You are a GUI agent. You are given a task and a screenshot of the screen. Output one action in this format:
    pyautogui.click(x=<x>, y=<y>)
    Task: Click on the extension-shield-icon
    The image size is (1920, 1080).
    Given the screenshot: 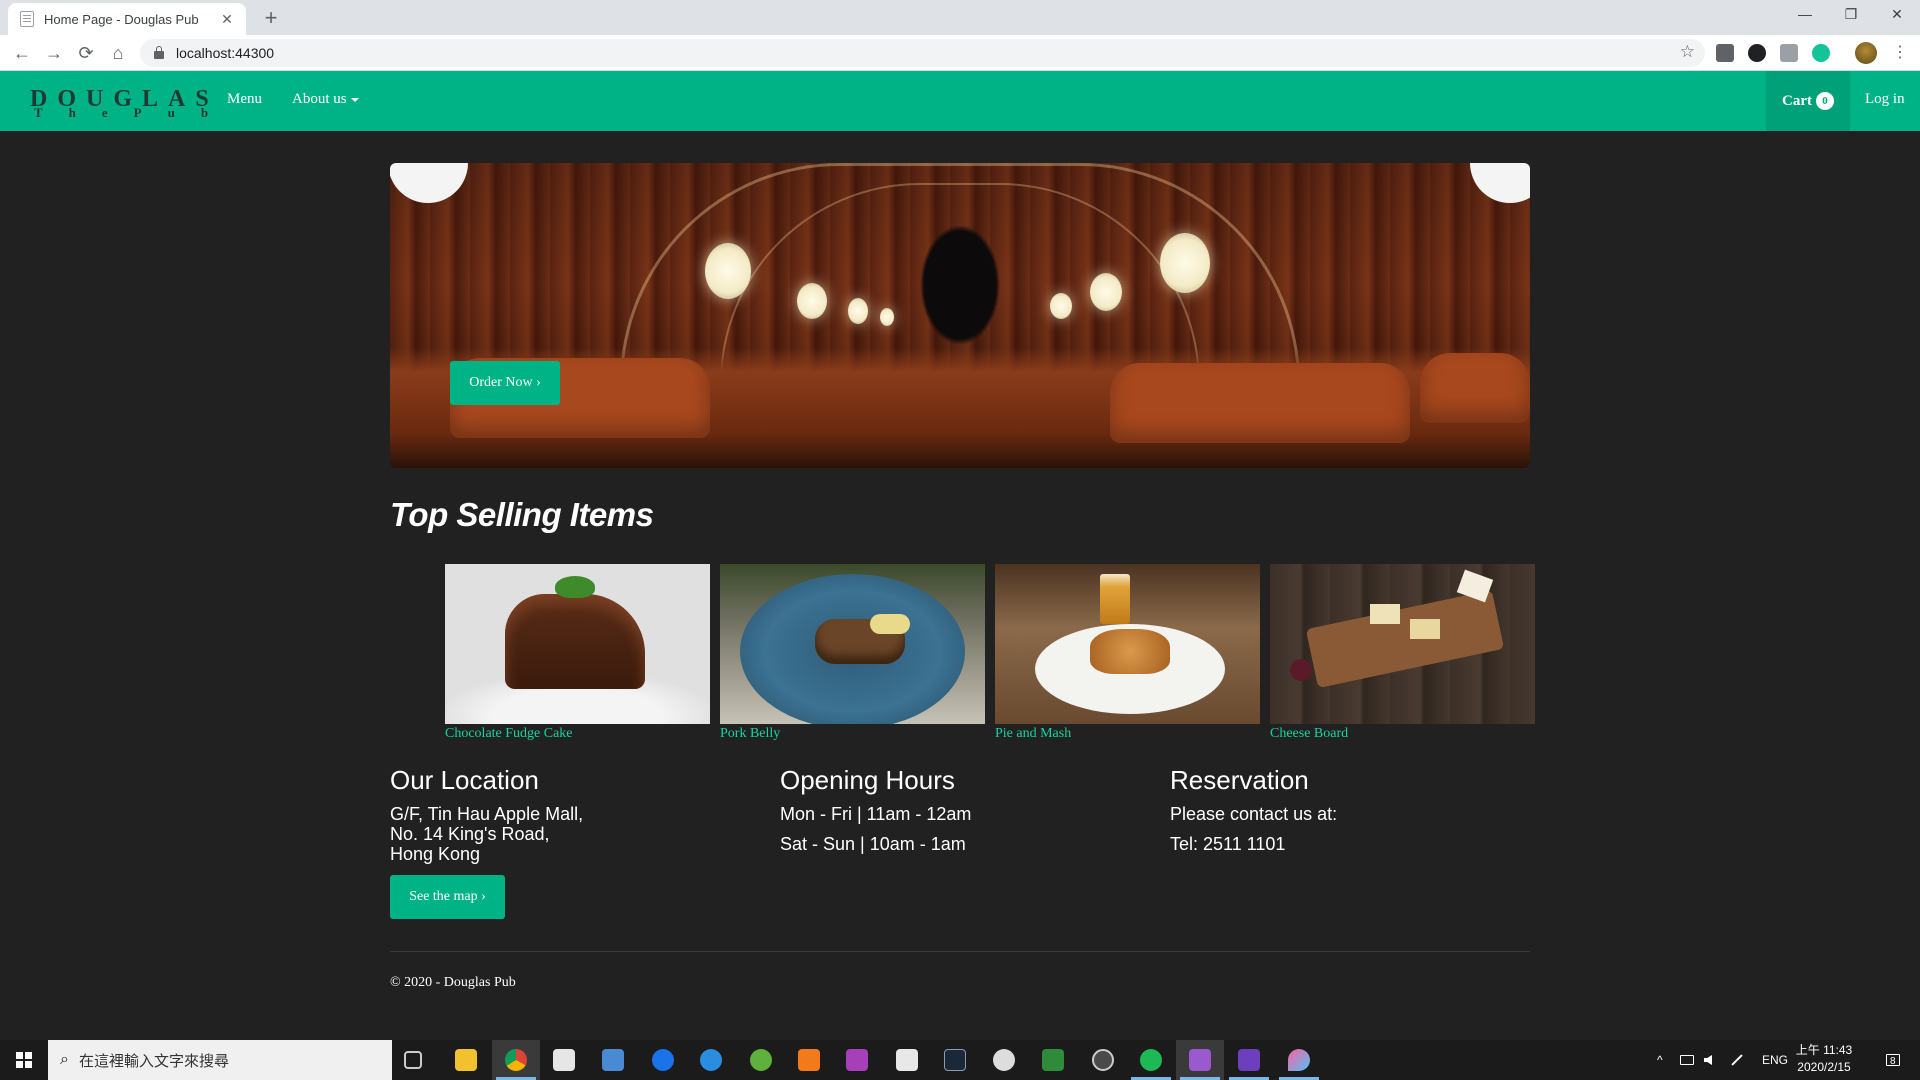 What is the action you would take?
    pyautogui.click(x=1789, y=53)
    